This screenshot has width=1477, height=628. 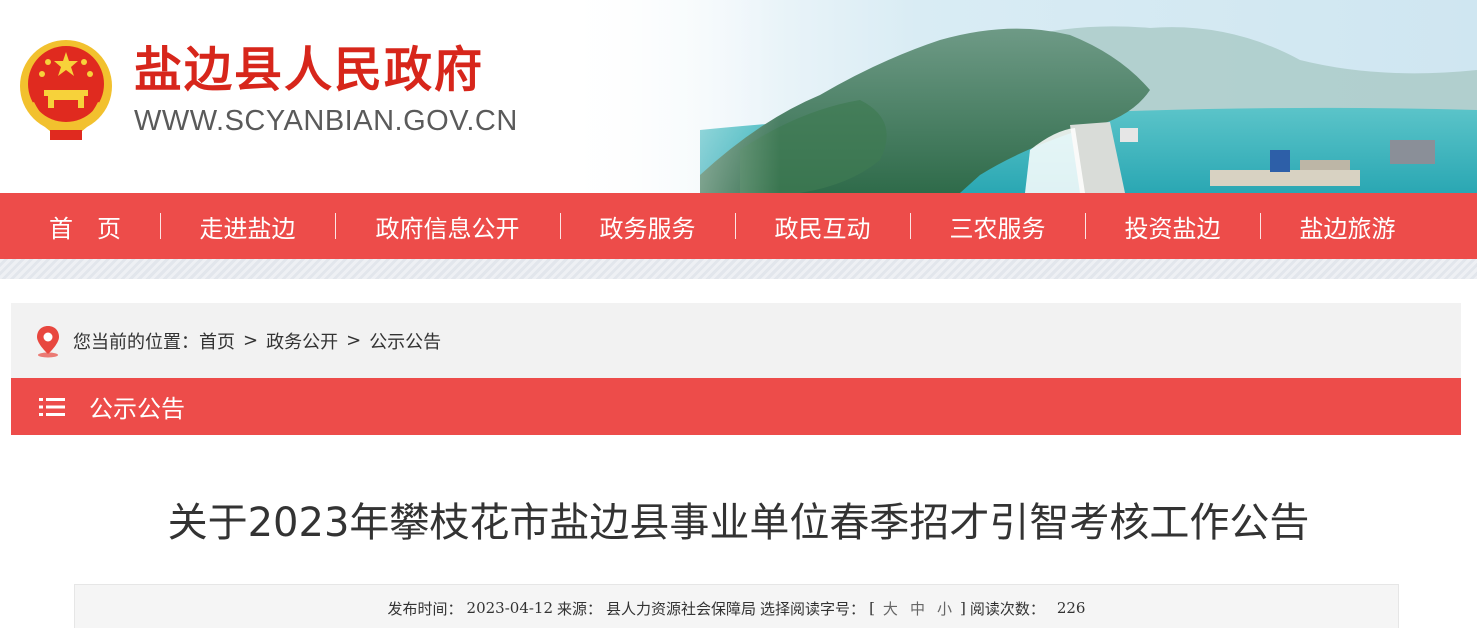 What do you see at coordinates (738, 269) in the screenshot?
I see `decorative-strip` at bounding box center [738, 269].